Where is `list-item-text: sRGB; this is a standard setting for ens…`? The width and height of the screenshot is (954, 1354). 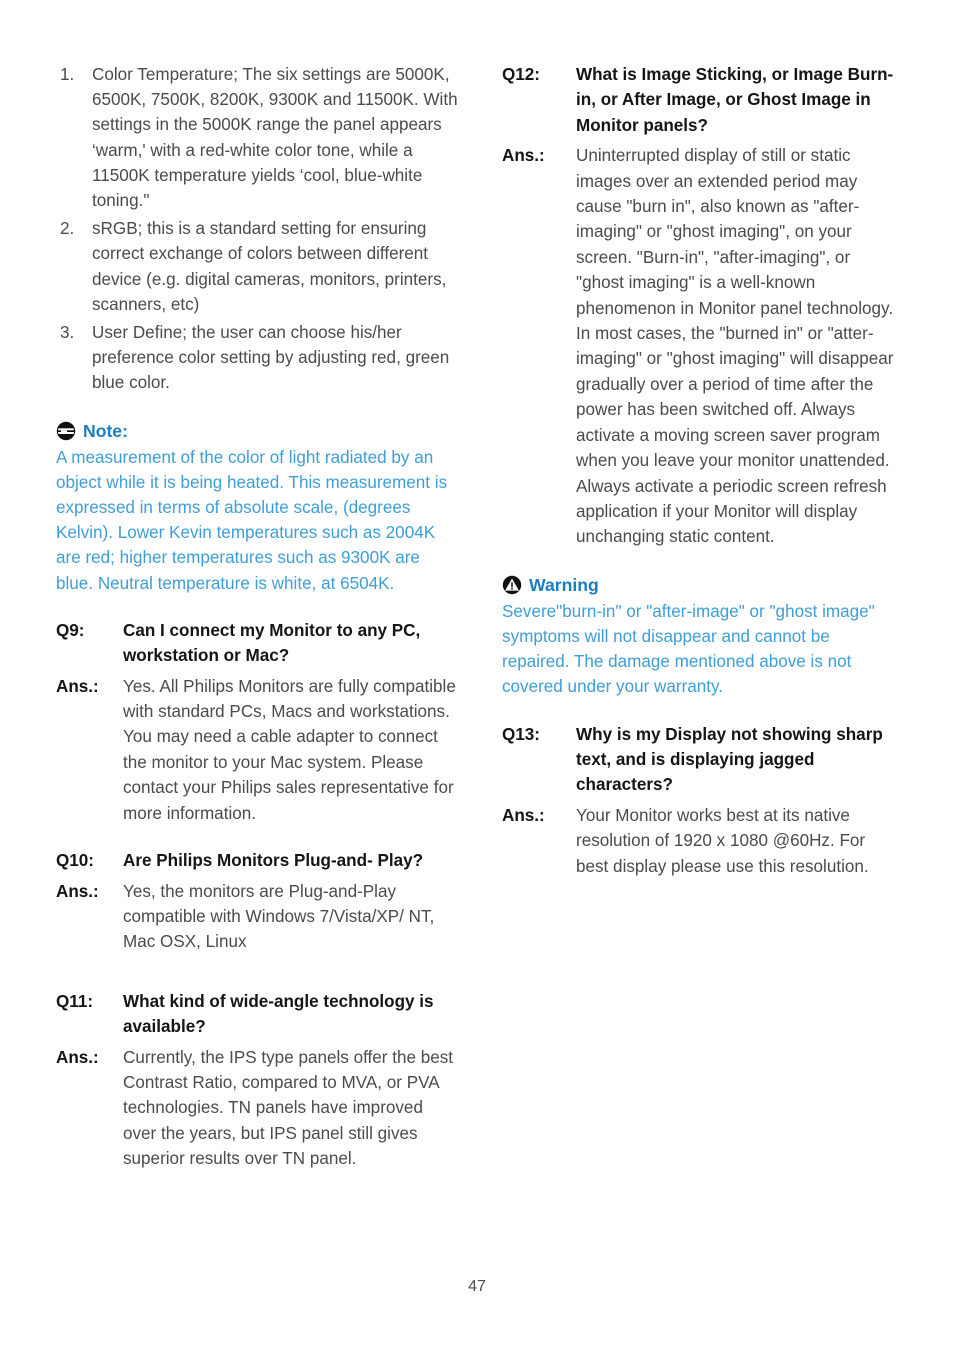 list-item-text: sRGB; this is a standard setting for ens… is located at coordinates (269, 266).